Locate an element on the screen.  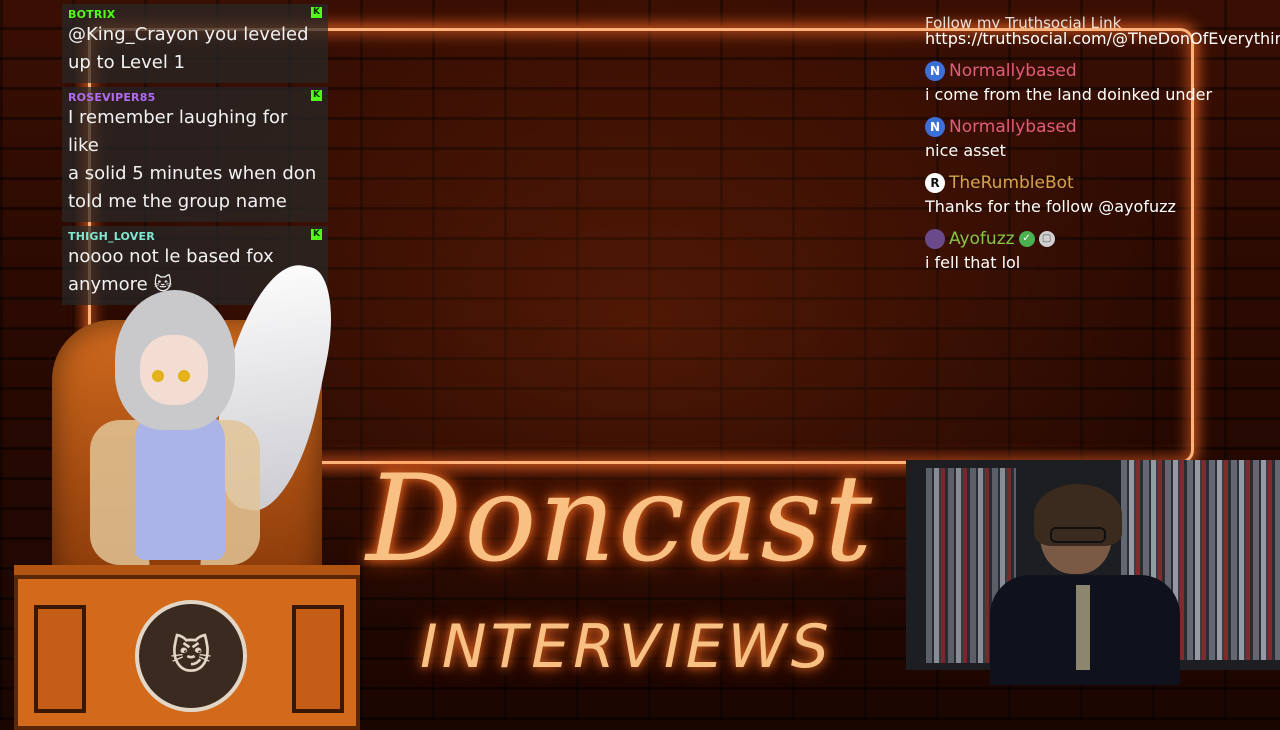
chat-username: Ayofuzz is located at coordinates (982, 239).